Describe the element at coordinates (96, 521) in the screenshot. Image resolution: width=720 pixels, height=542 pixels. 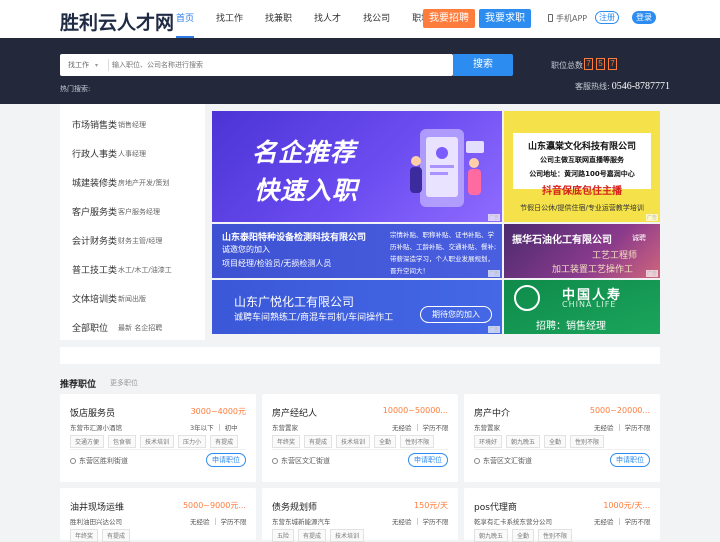
I see `job-company: 胜利油田兴达公司` at that location.